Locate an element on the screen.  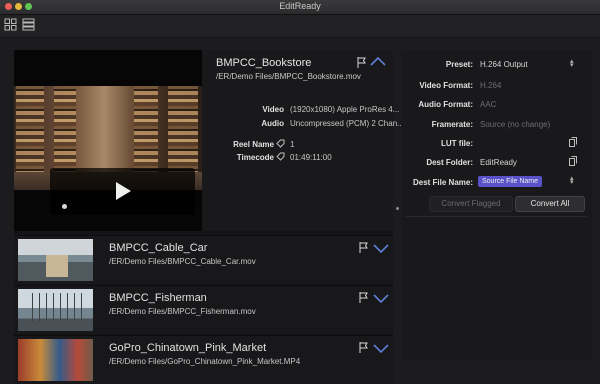
clip-title: BMPCC_Cable_Car is located at coordinates (158, 248).